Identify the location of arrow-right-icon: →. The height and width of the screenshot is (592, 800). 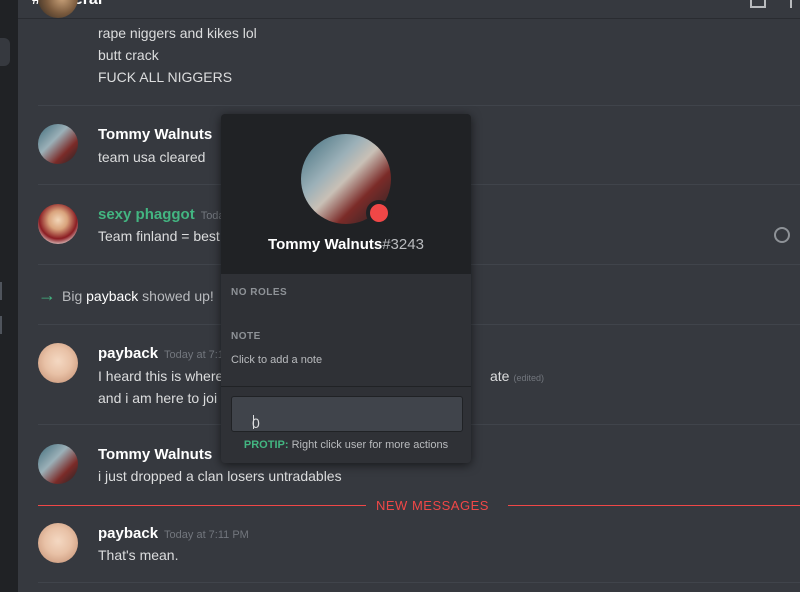
(47, 295).